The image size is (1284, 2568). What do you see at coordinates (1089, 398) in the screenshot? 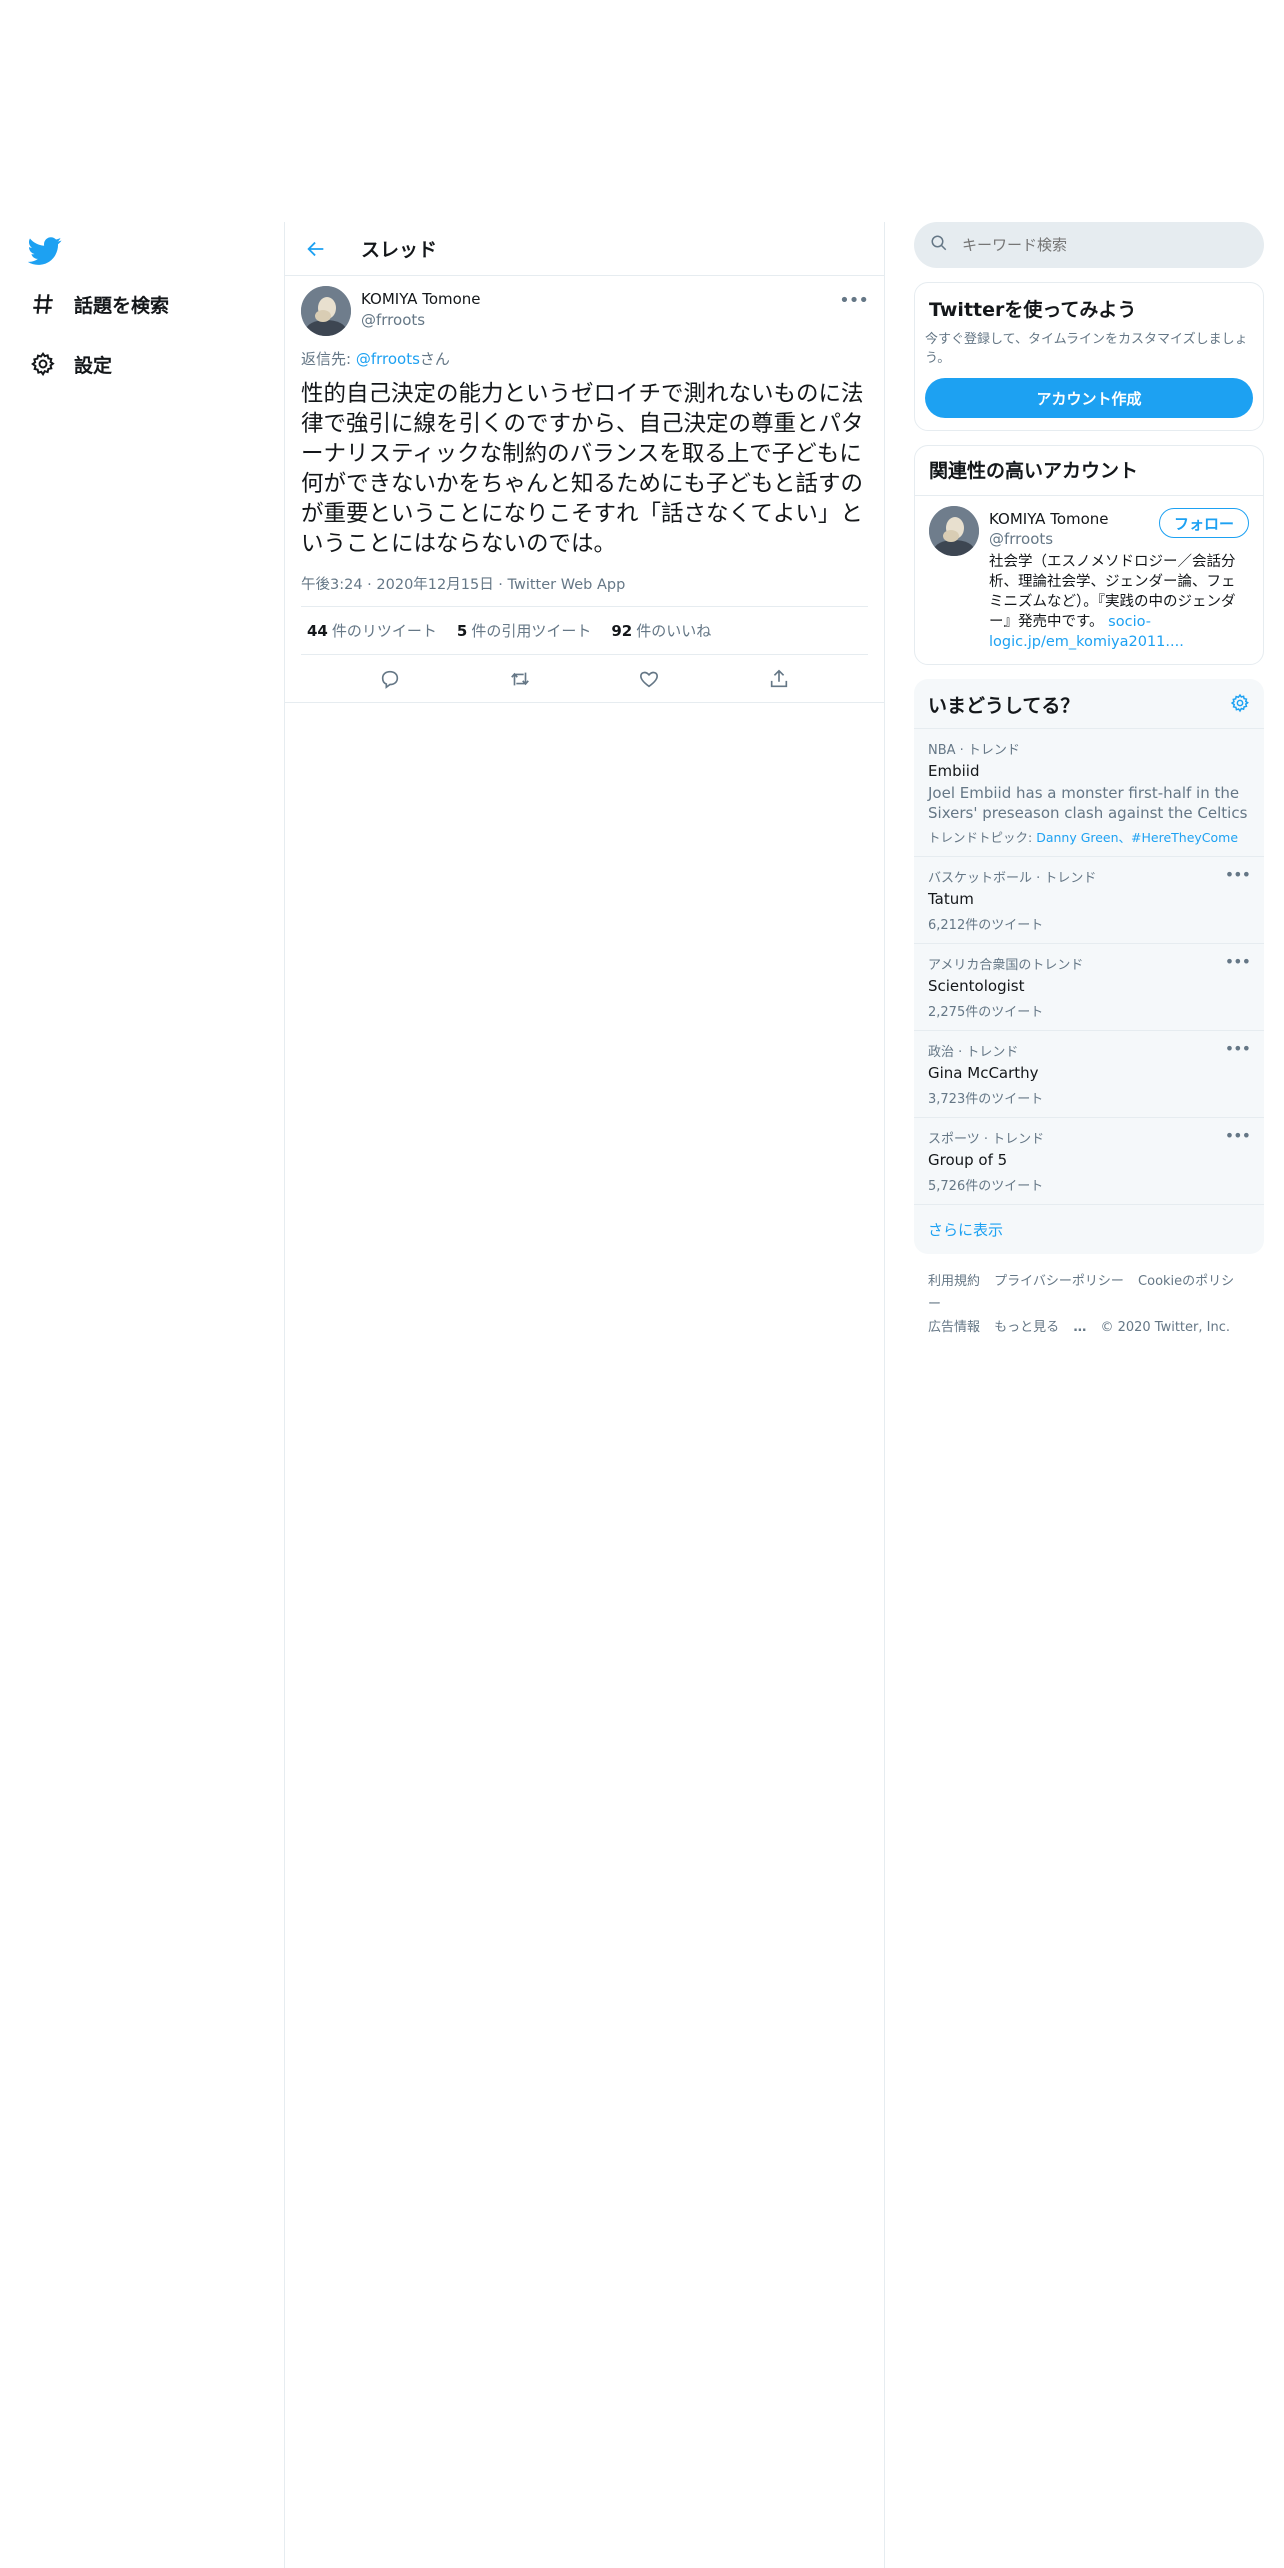
I see `create-account-button: アカウント作成` at bounding box center [1089, 398].